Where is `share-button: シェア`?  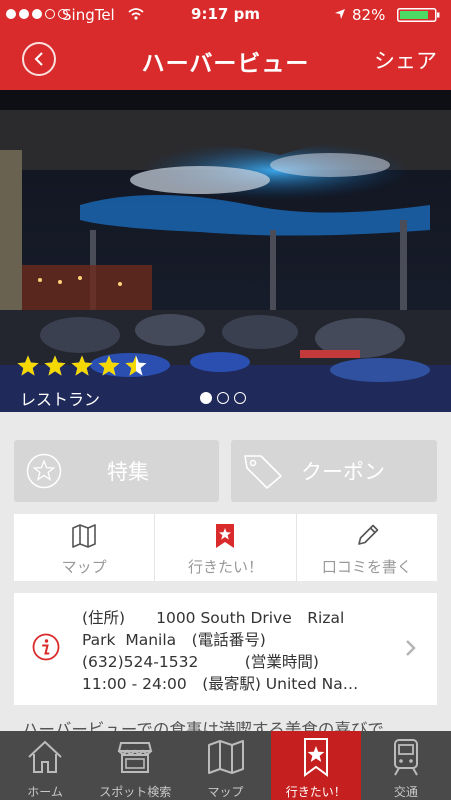
share-button: シェア is located at coordinates (405, 60).